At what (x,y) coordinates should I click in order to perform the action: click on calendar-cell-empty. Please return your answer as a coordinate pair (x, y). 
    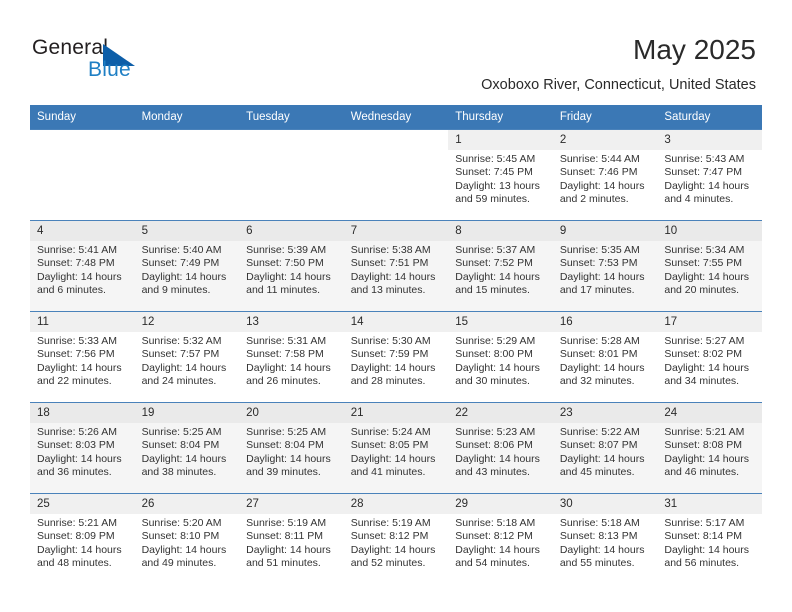
    Looking at the image, I should click on (187, 175).